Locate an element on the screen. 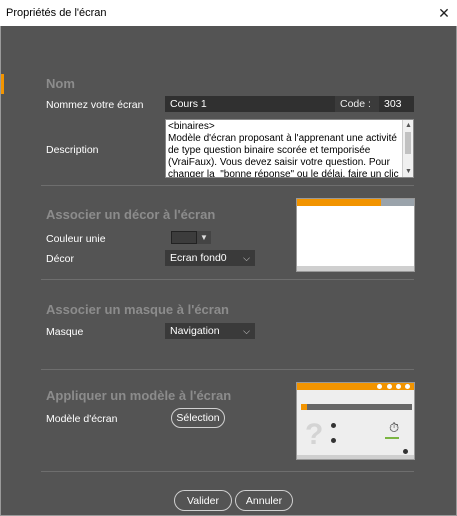  cancel-button: Annuler is located at coordinates (264, 500).